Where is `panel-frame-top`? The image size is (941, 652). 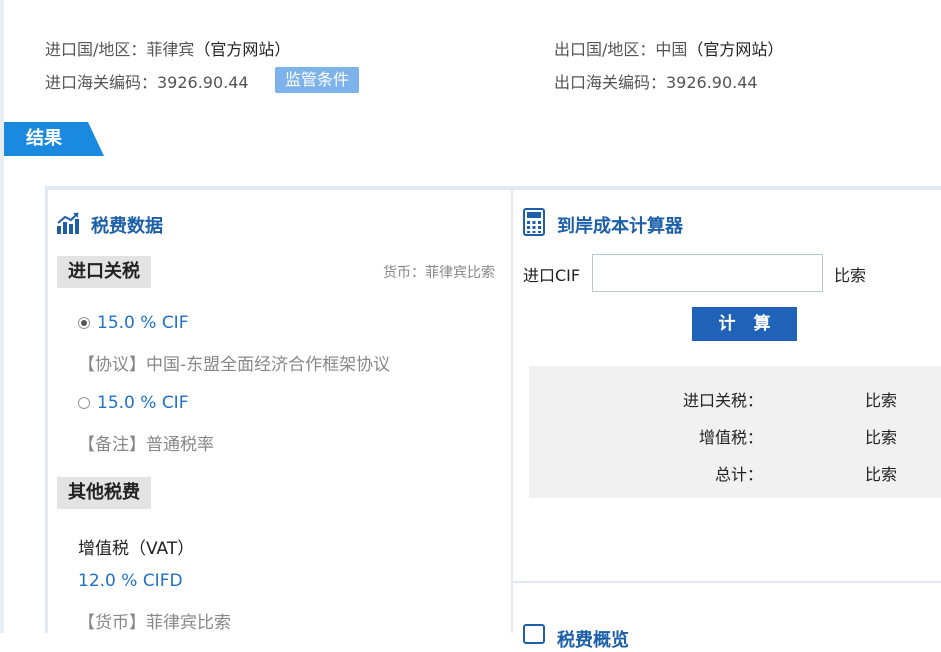 panel-frame-top is located at coordinates (493, 188).